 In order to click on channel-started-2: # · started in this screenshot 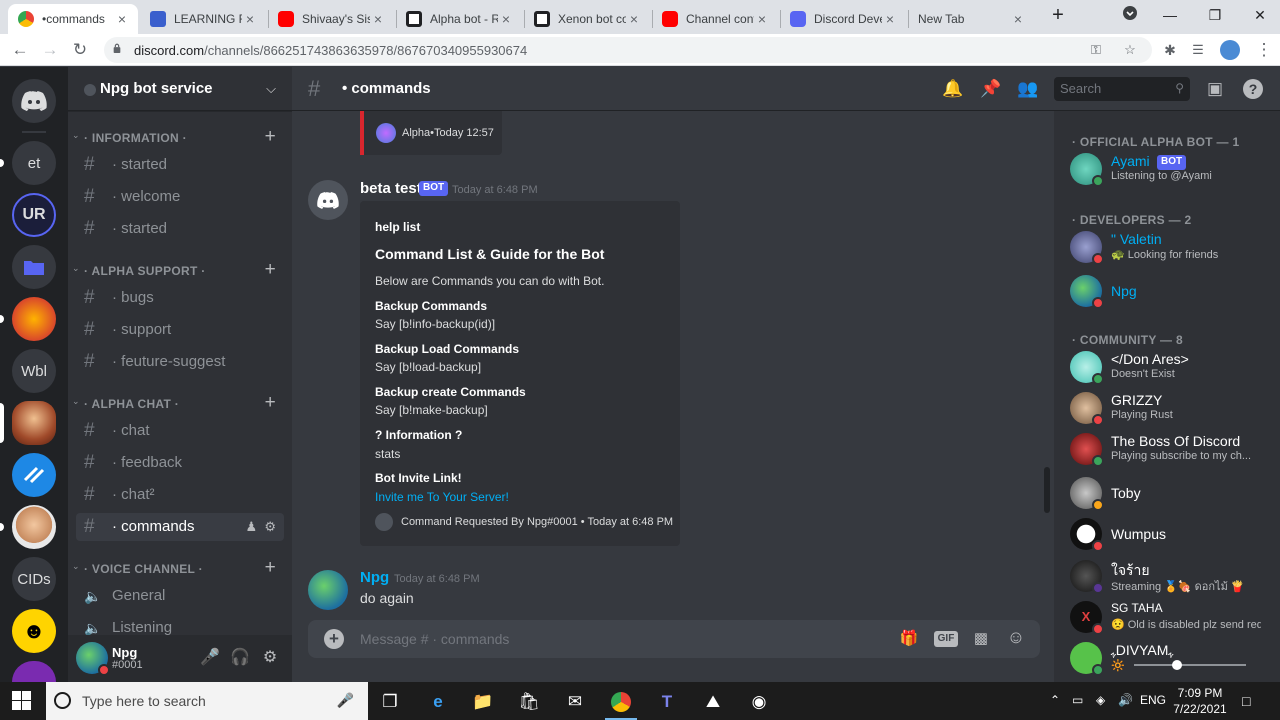, I will do `click(180, 229)`.